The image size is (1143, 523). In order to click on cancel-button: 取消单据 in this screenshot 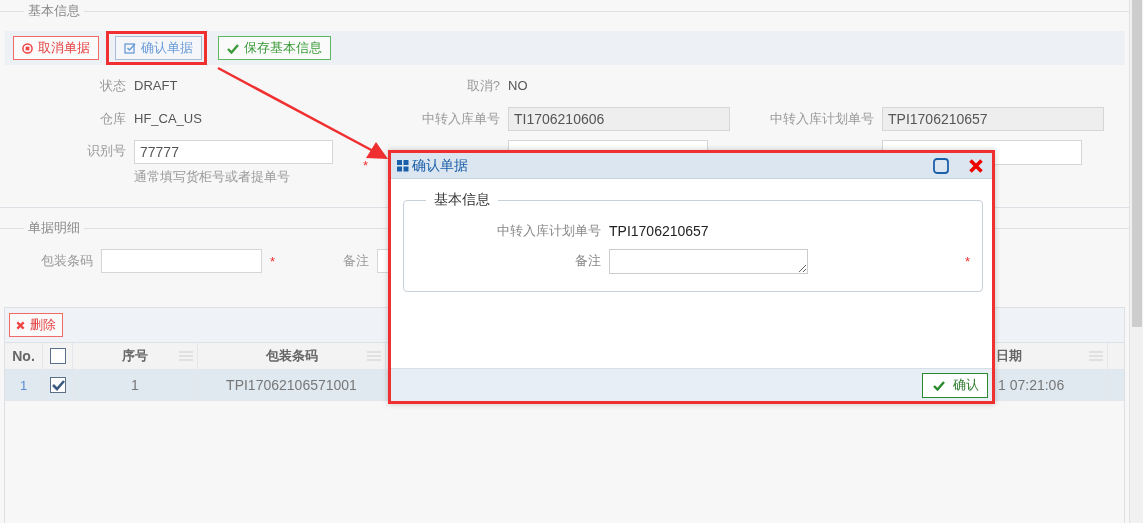, I will do `click(56, 48)`.